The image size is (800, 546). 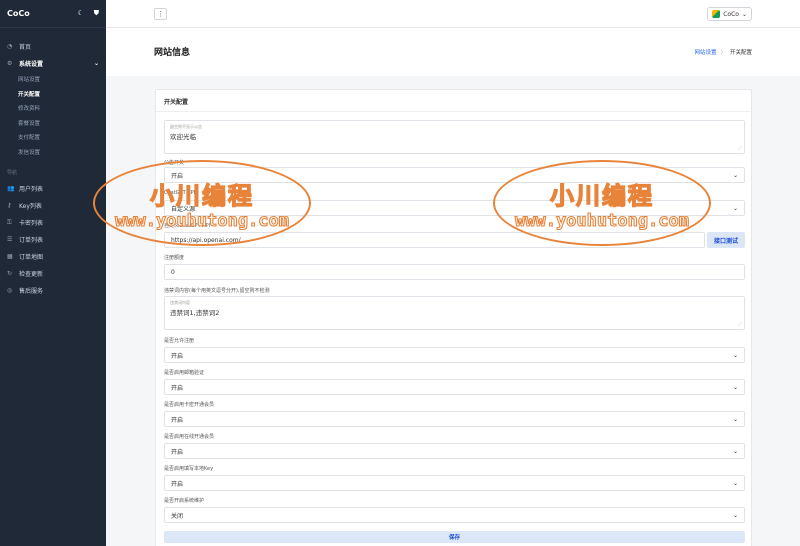 I want to click on email-verify-label: 是否启用邮箱验证, so click(x=184, y=373).